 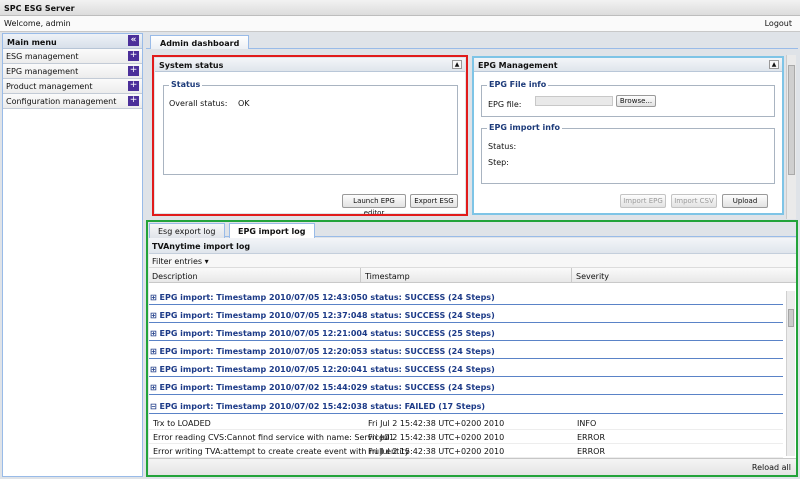 I want to click on main-tab-strip: Admin dashboard, so click(x=472, y=41).